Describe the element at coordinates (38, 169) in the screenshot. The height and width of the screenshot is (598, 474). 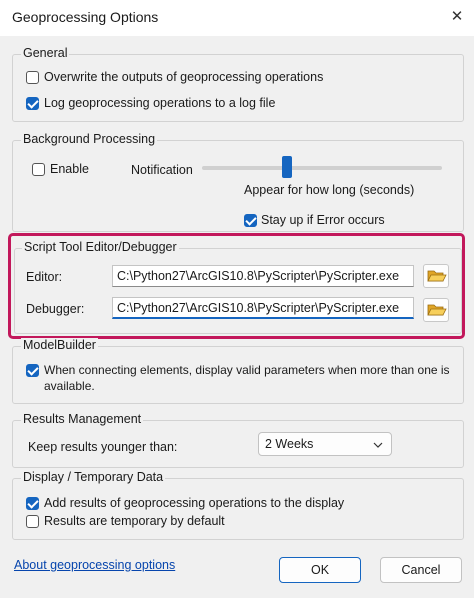
I see `enable-checkbox` at that location.